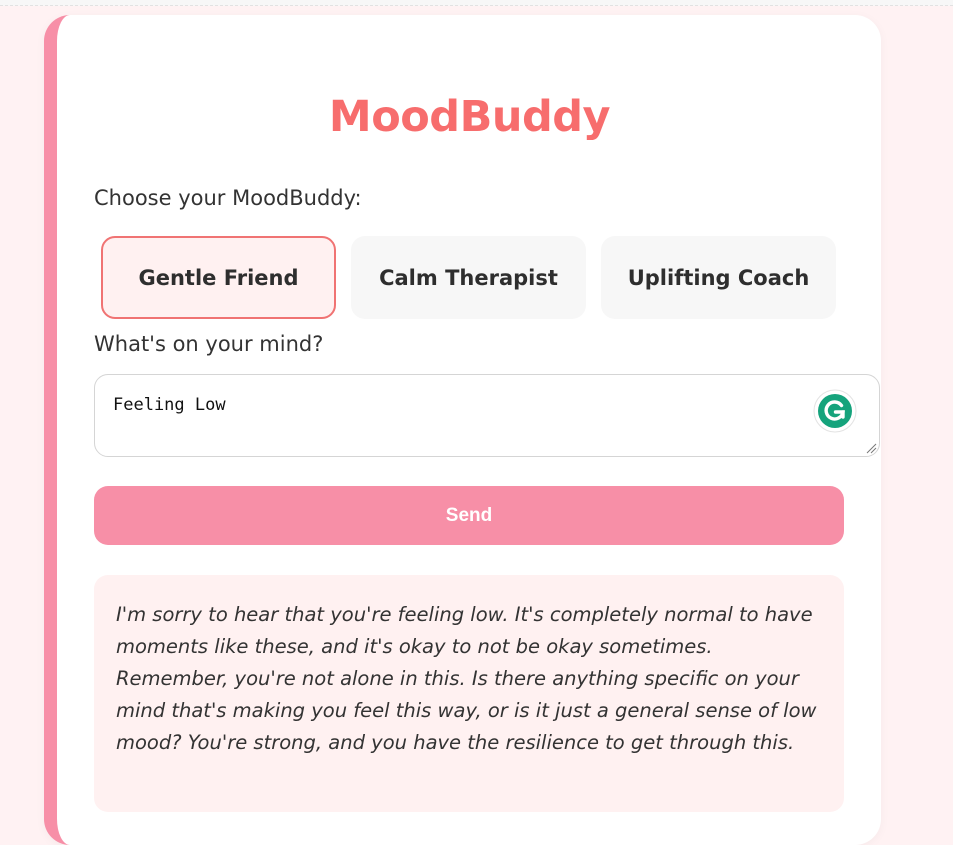  I want to click on message-text: Feeling Low, so click(169, 405).